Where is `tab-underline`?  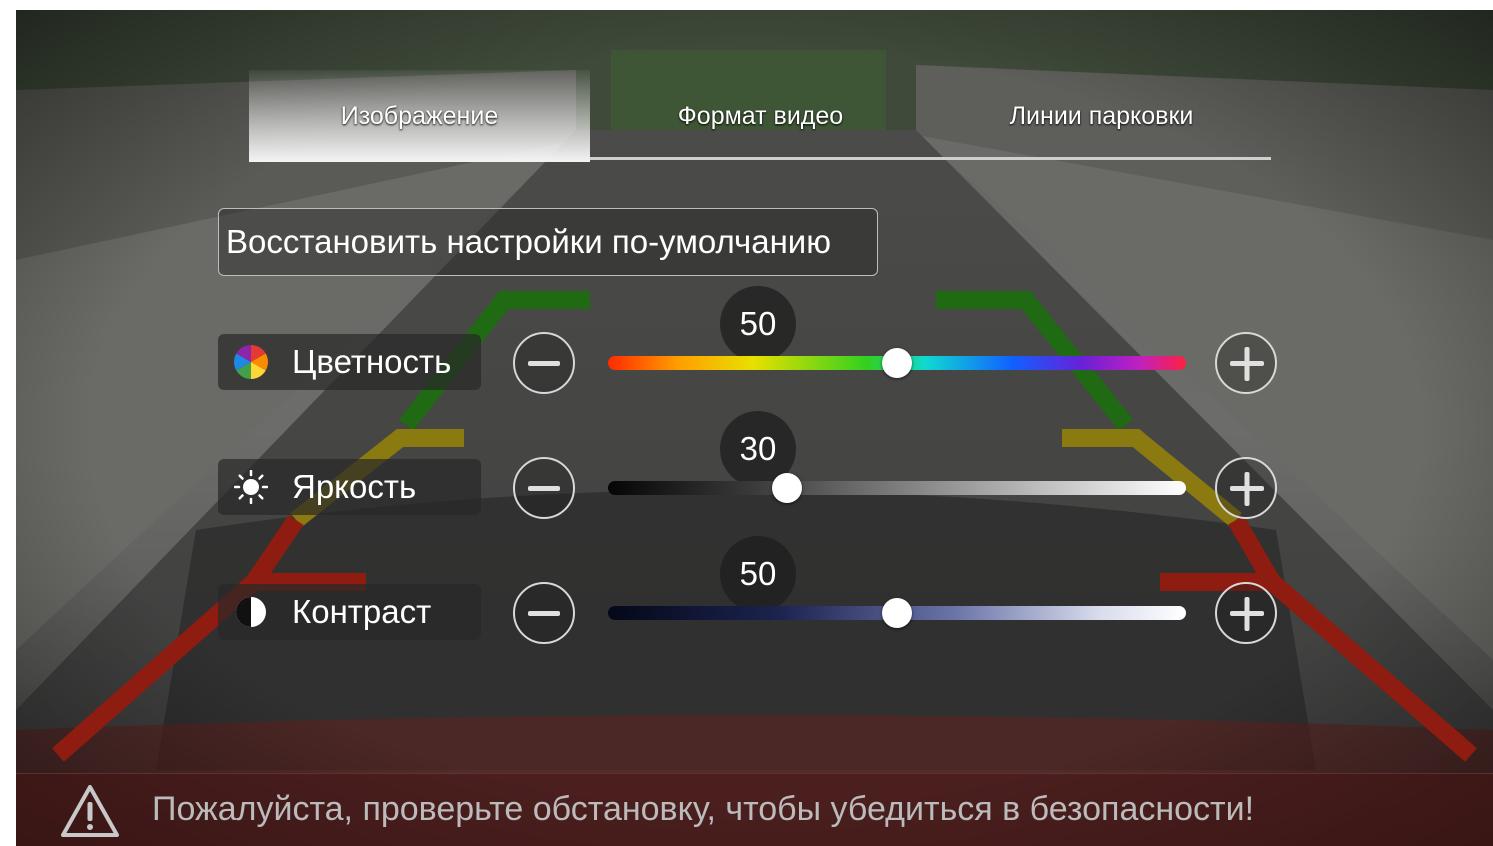
tab-underline is located at coordinates (930, 158).